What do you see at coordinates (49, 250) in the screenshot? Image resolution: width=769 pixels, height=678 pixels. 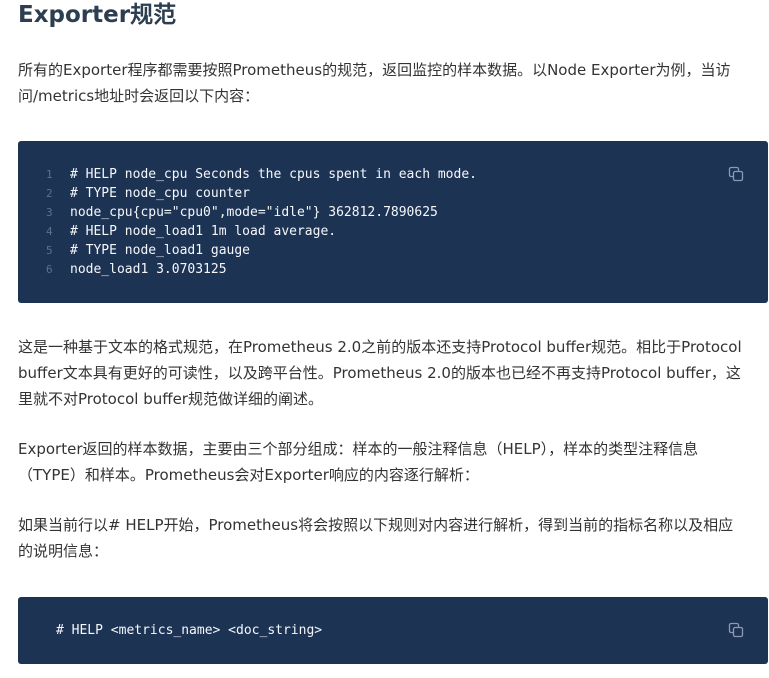 I see `line-number: 5` at bounding box center [49, 250].